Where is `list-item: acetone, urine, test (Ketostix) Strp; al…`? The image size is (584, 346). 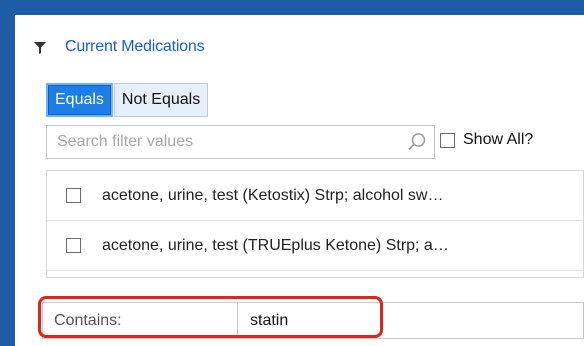
list-item: acetone, urine, test (Ketostix) Strp; al… is located at coordinates (315, 196).